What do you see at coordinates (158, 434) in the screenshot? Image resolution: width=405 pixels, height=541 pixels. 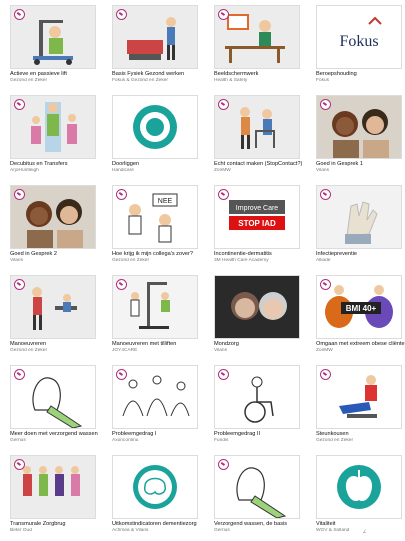 I see `module-title: Probleemgedrag I` at bounding box center [158, 434].